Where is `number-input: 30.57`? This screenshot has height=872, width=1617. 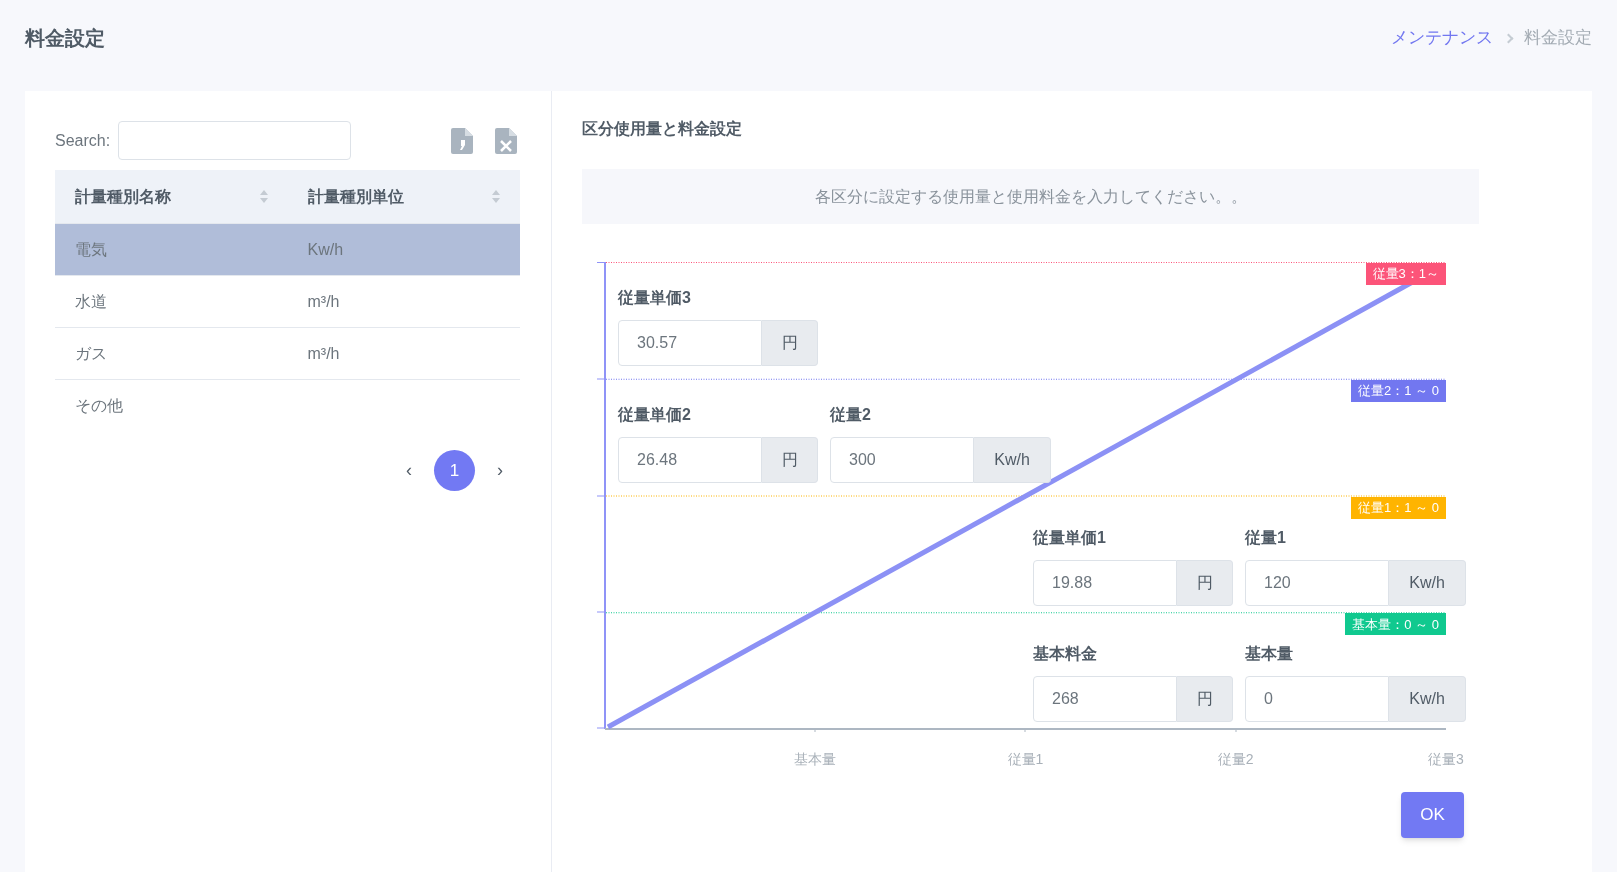
number-input: 30.57 is located at coordinates (690, 343).